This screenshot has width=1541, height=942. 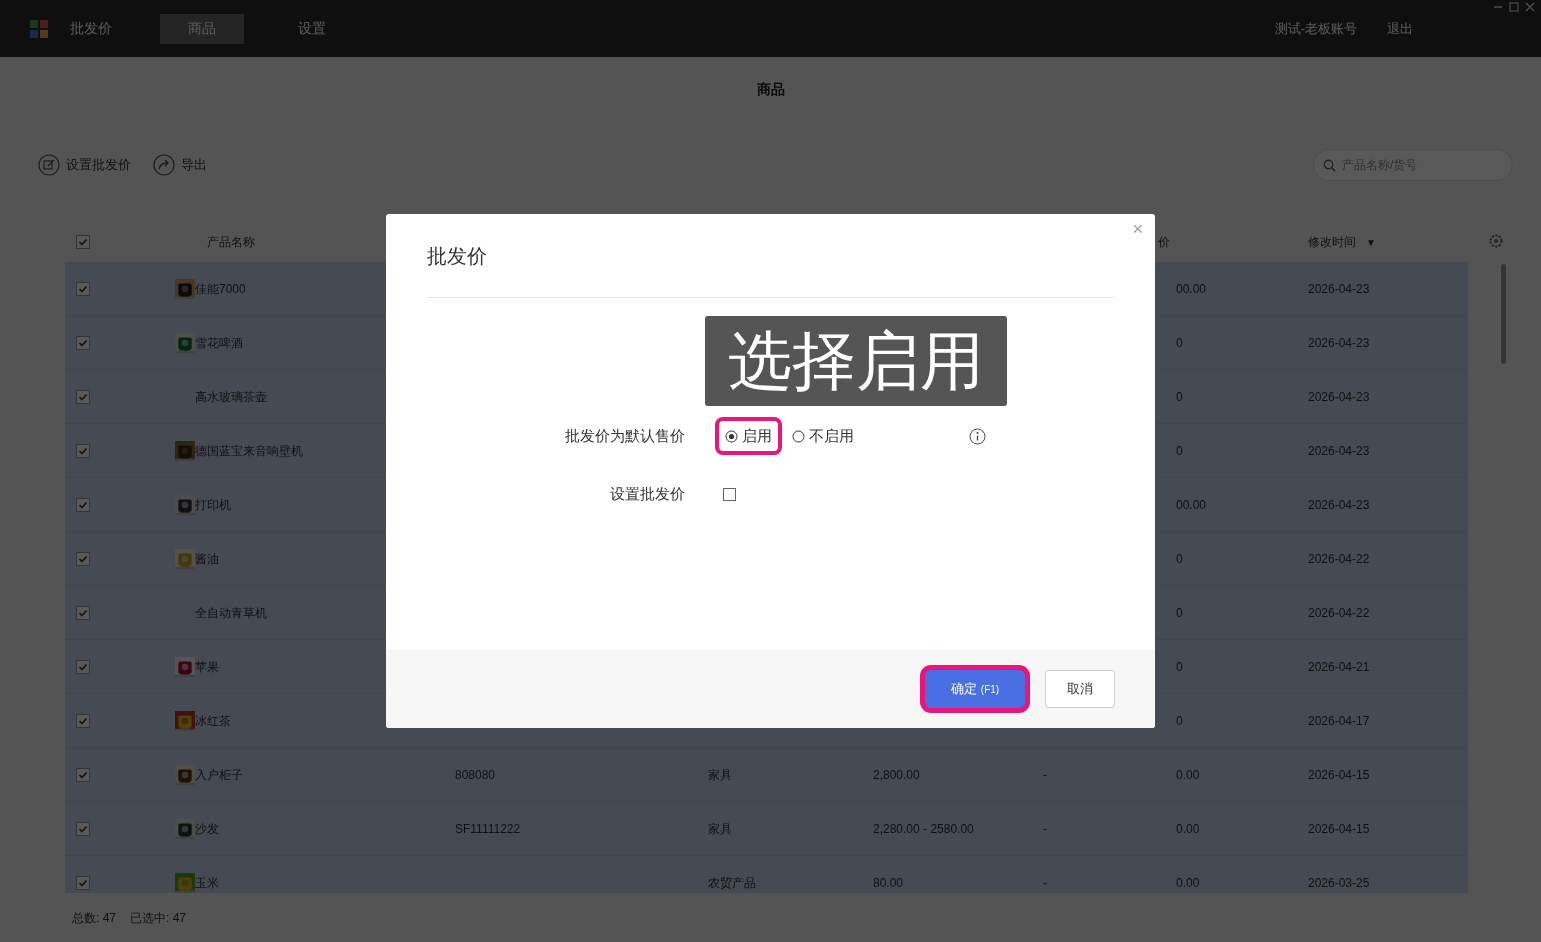 I want to click on column-header: 修改时间, so click(x=1332, y=242).